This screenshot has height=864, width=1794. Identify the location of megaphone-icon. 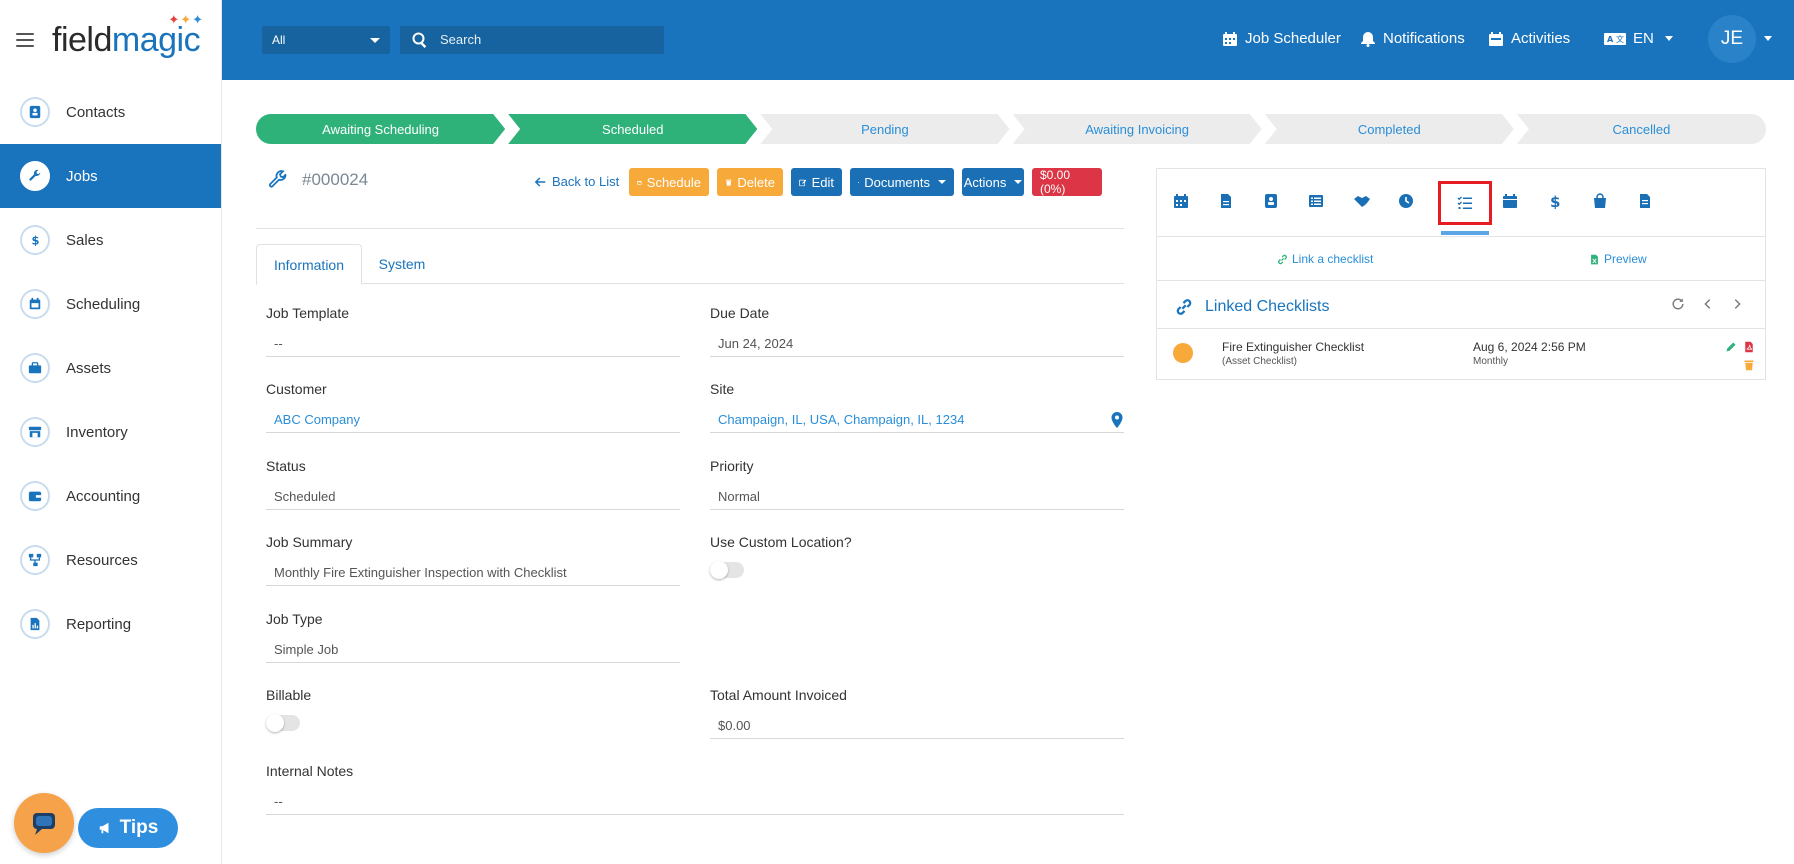
(104, 828).